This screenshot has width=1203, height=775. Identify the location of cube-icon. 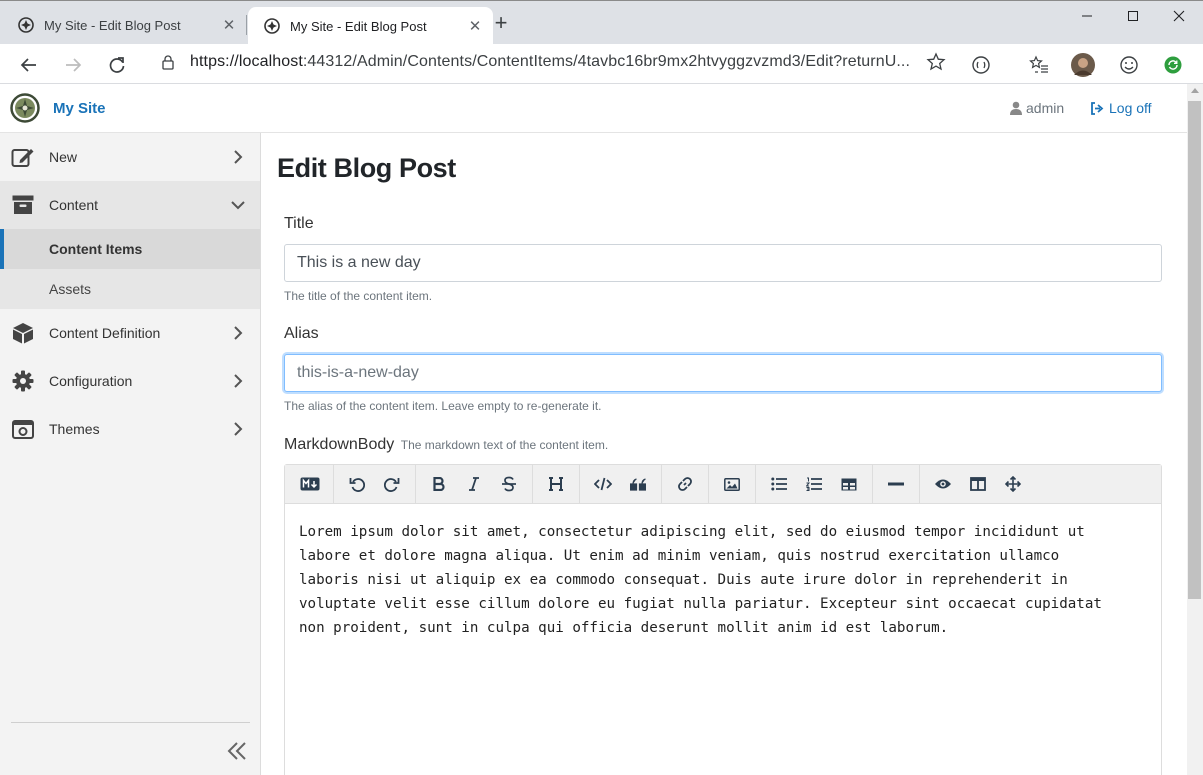
(23, 333).